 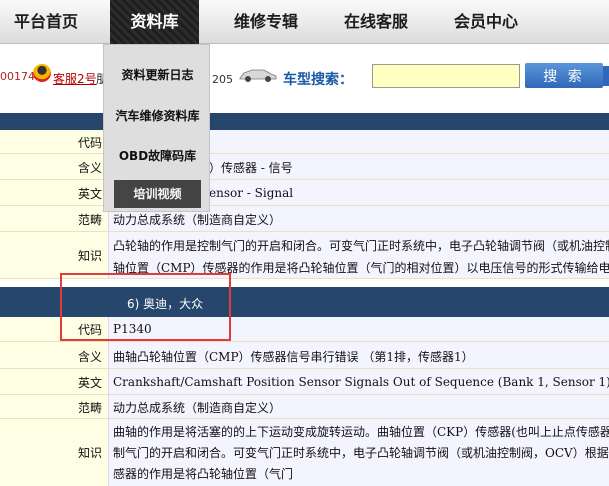 I want to click on nav-member-center: 会员中心, so click(x=486, y=22).